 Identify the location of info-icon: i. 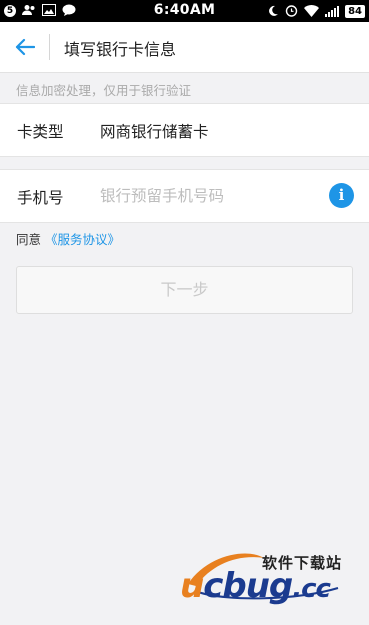
(341, 195).